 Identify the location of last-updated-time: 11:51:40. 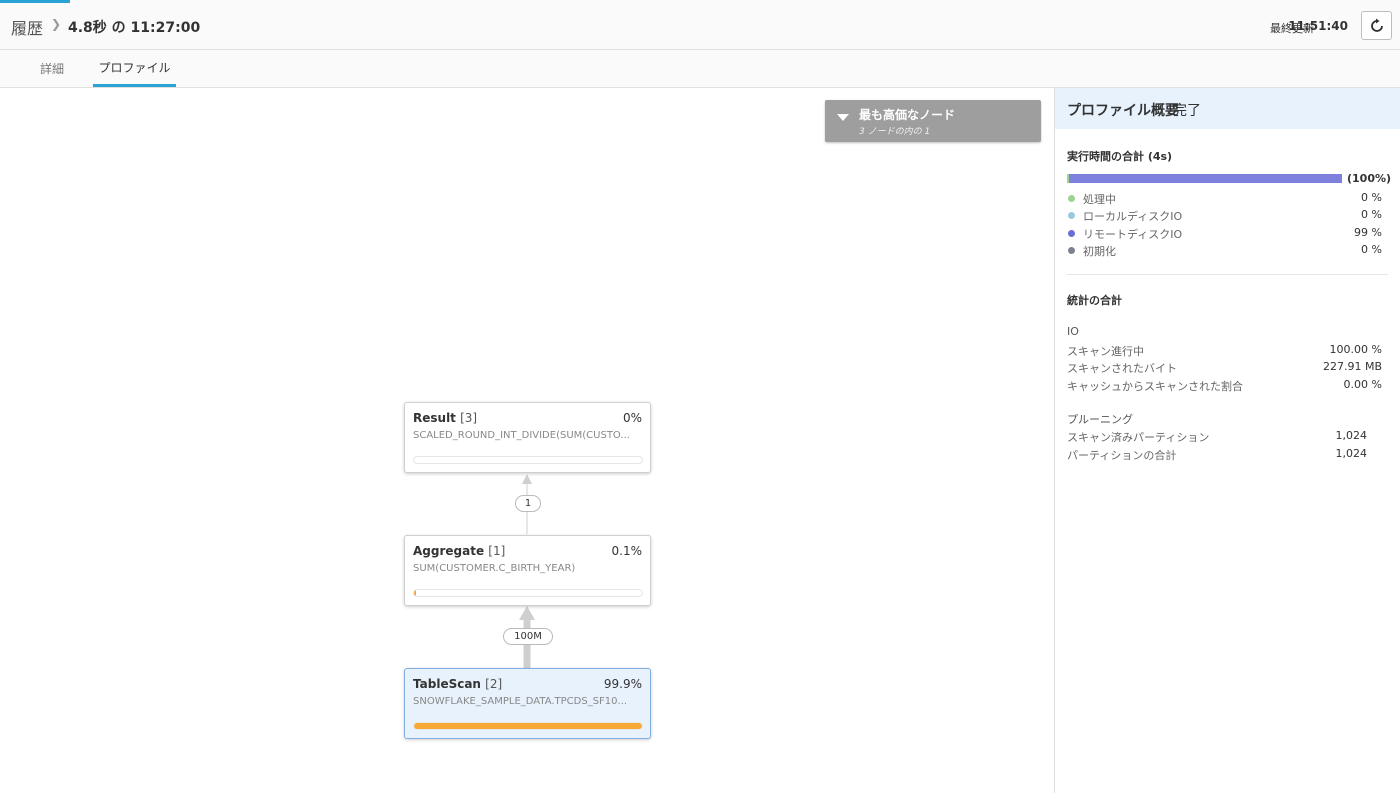
(1318, 26).